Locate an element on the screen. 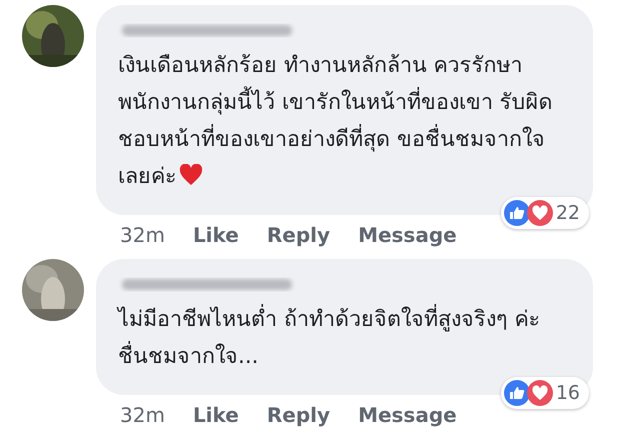 The height and width of the screenshot is (442, 628). reaction-count: 16 is located at coordinates (568, 393).